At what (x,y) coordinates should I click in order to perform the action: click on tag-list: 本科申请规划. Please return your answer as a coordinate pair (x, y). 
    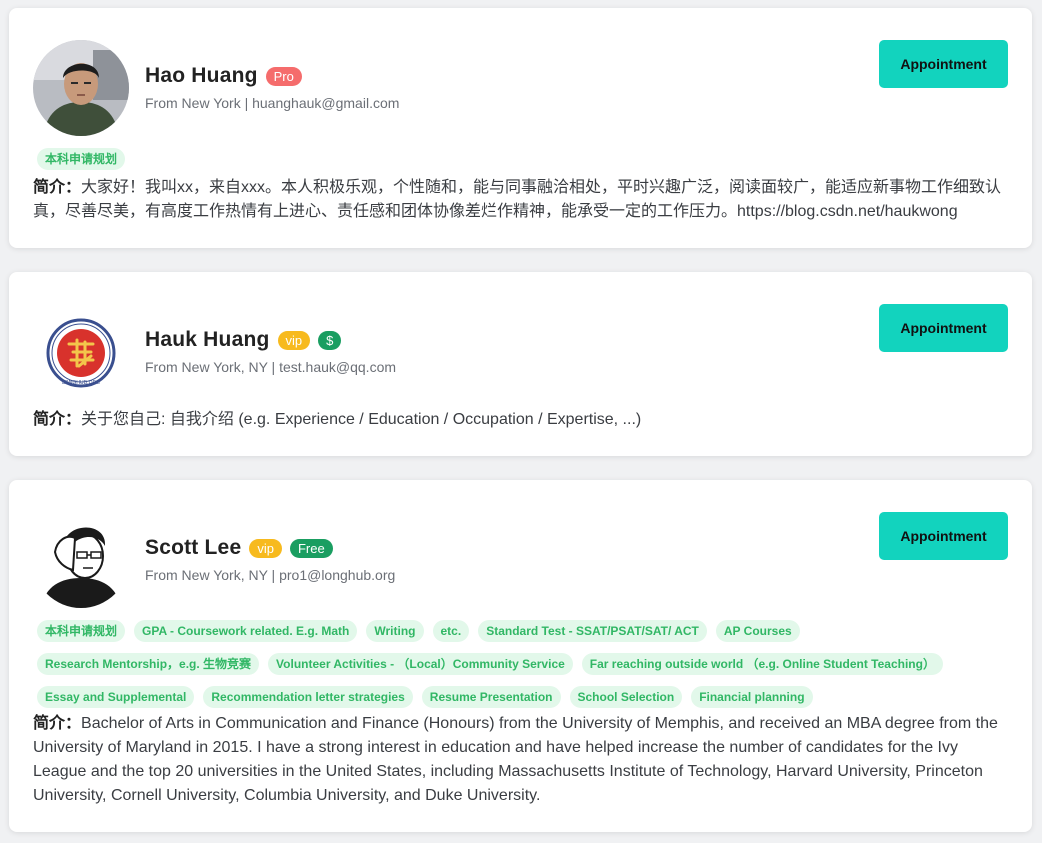
    Looking at the image, I should click on (522, 159).